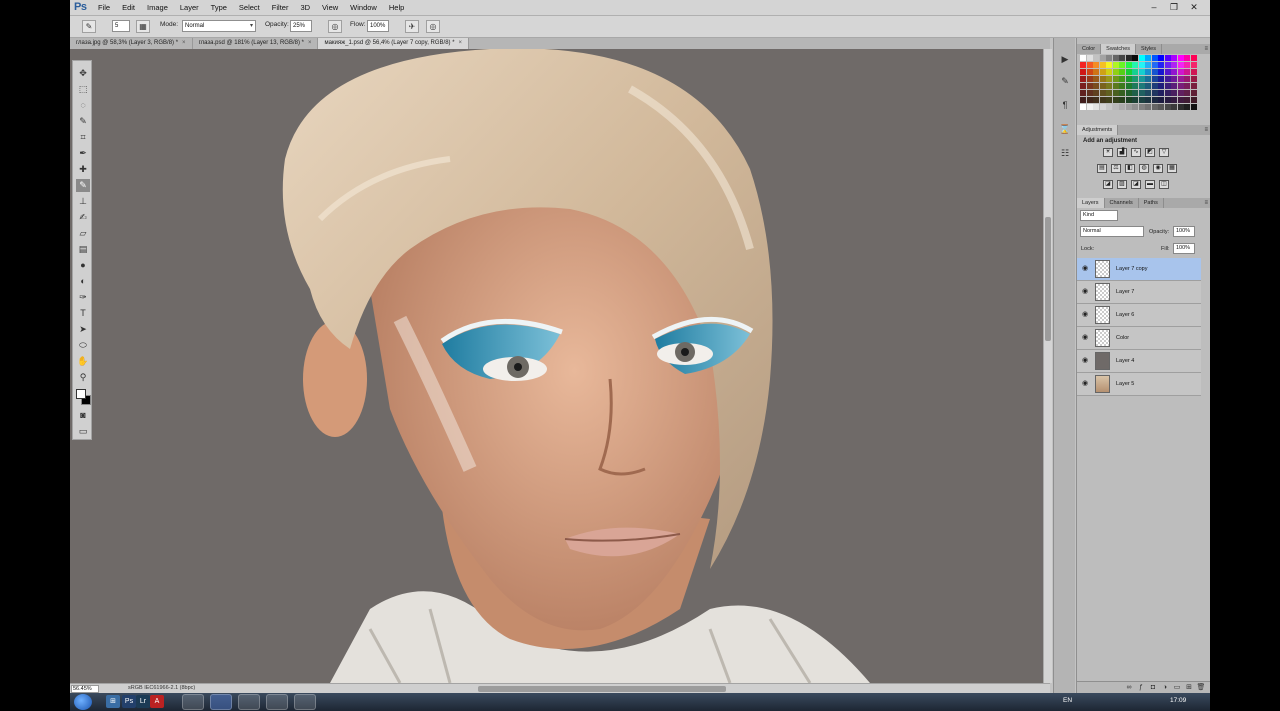  What do you see at coordinates (193, 702) in the screenshot?
I see `taskbar-app-firefox` at bounding box center [193, 702].